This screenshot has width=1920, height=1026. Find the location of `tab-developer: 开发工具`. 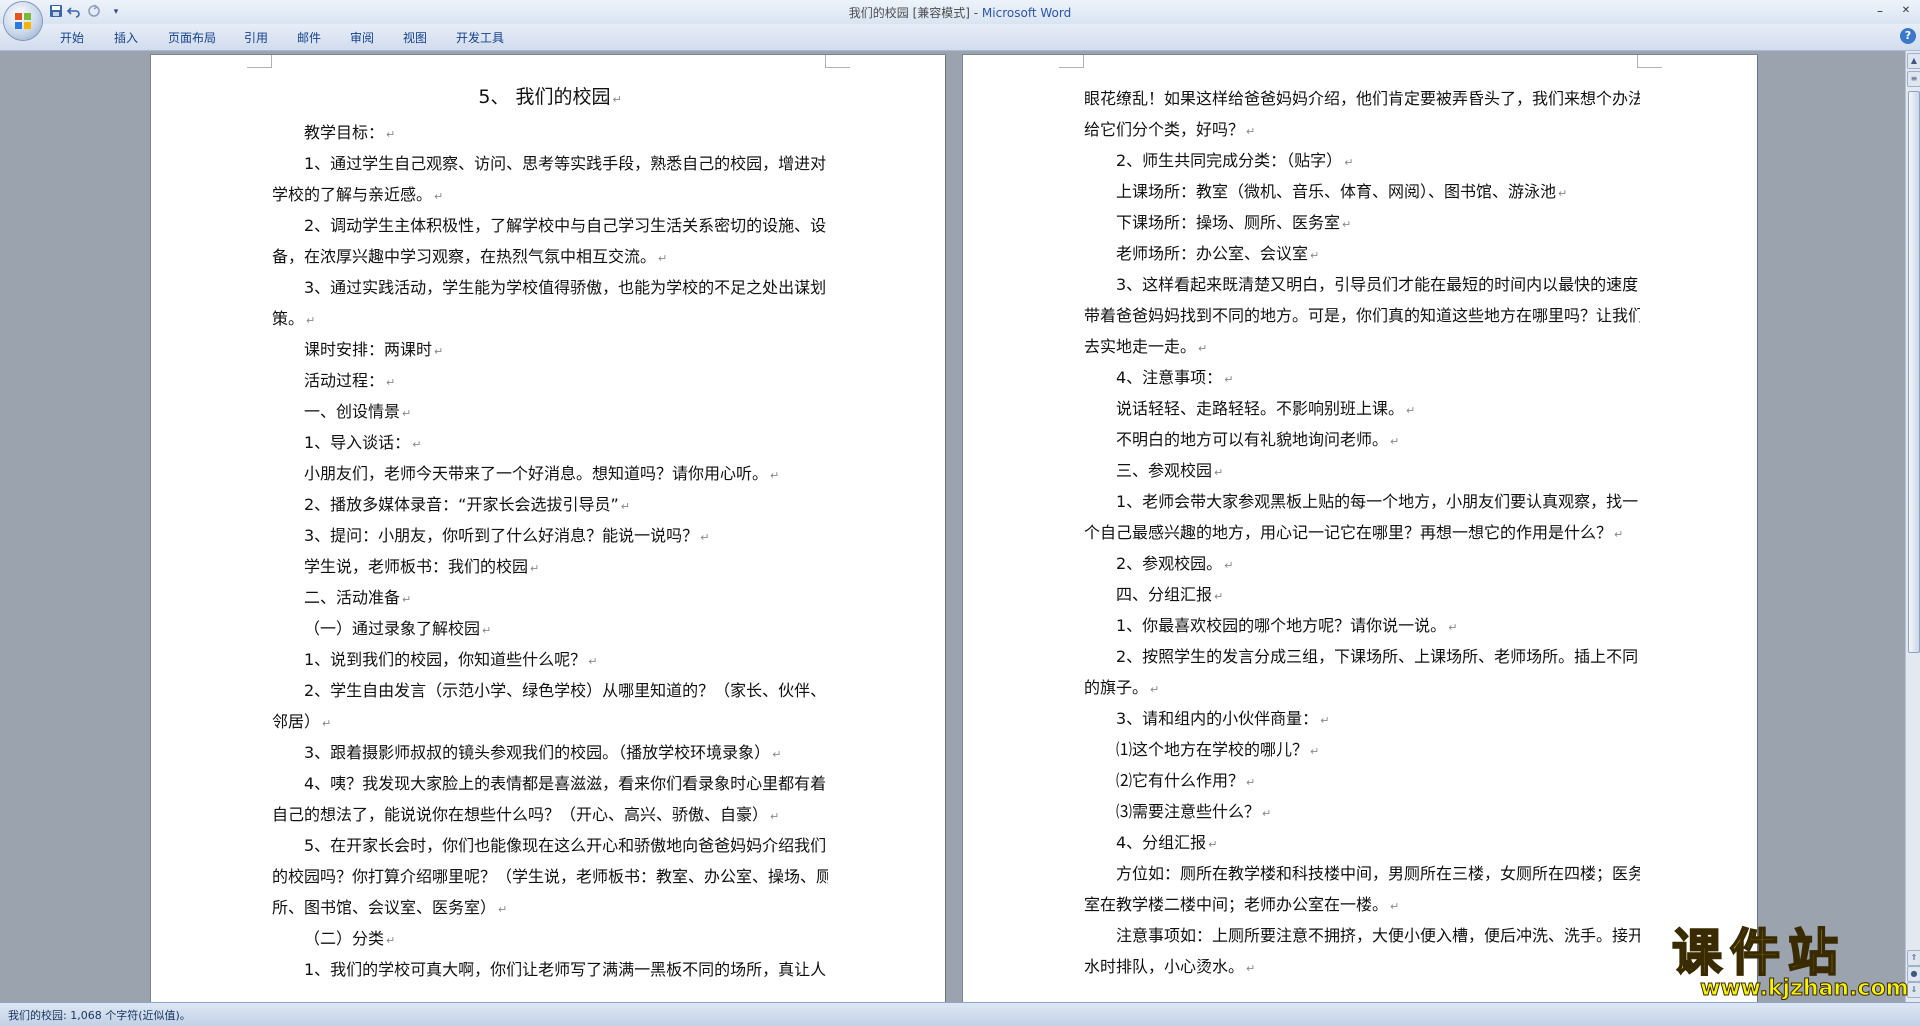

tab-developer: 开发工具 is located at coordinates (480, 37).